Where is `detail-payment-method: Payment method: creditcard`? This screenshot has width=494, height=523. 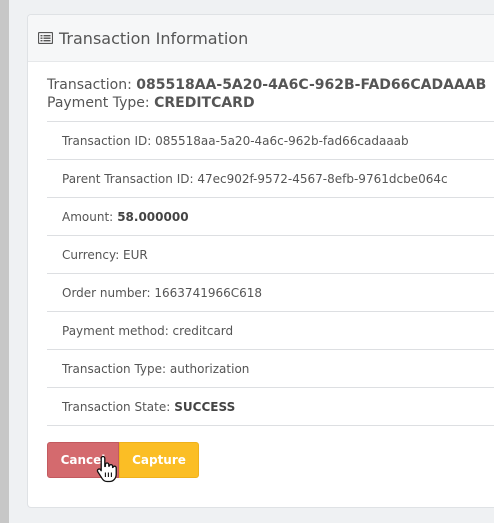 detail-payment-method: Payment method: creditcard is located at coordinates (270, 330).